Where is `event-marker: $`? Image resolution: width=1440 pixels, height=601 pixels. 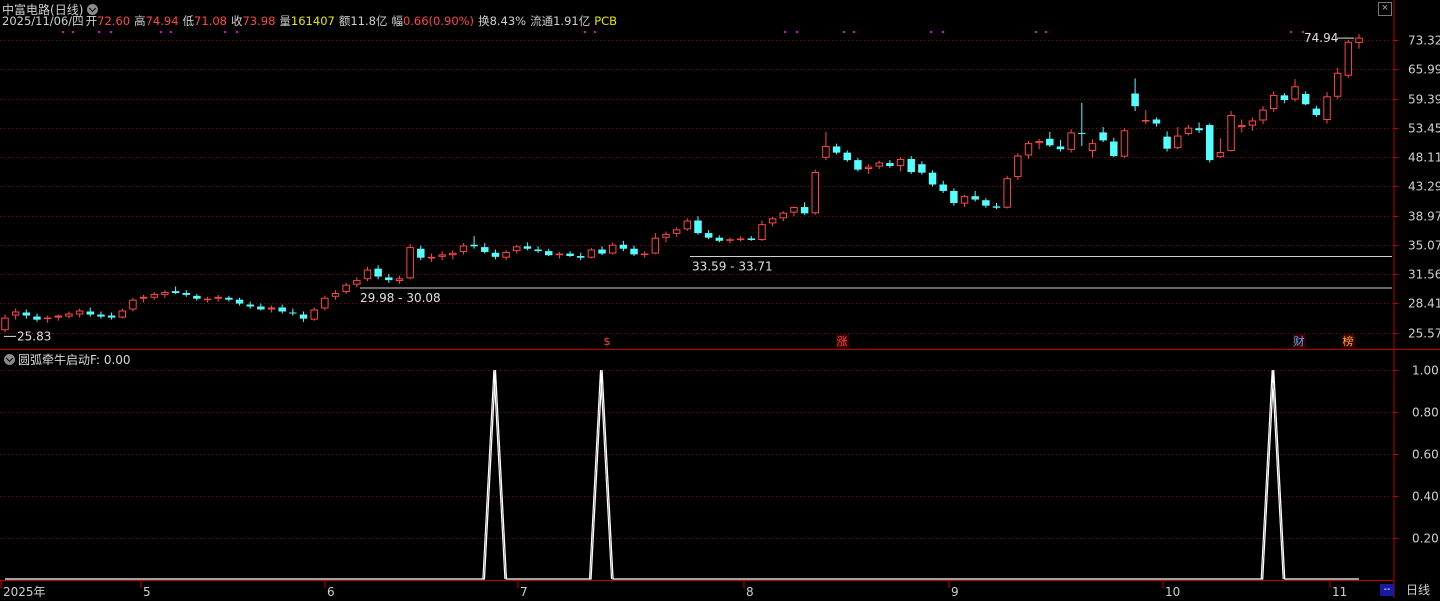
event-marker: $ is located at coordinates (607, 341).